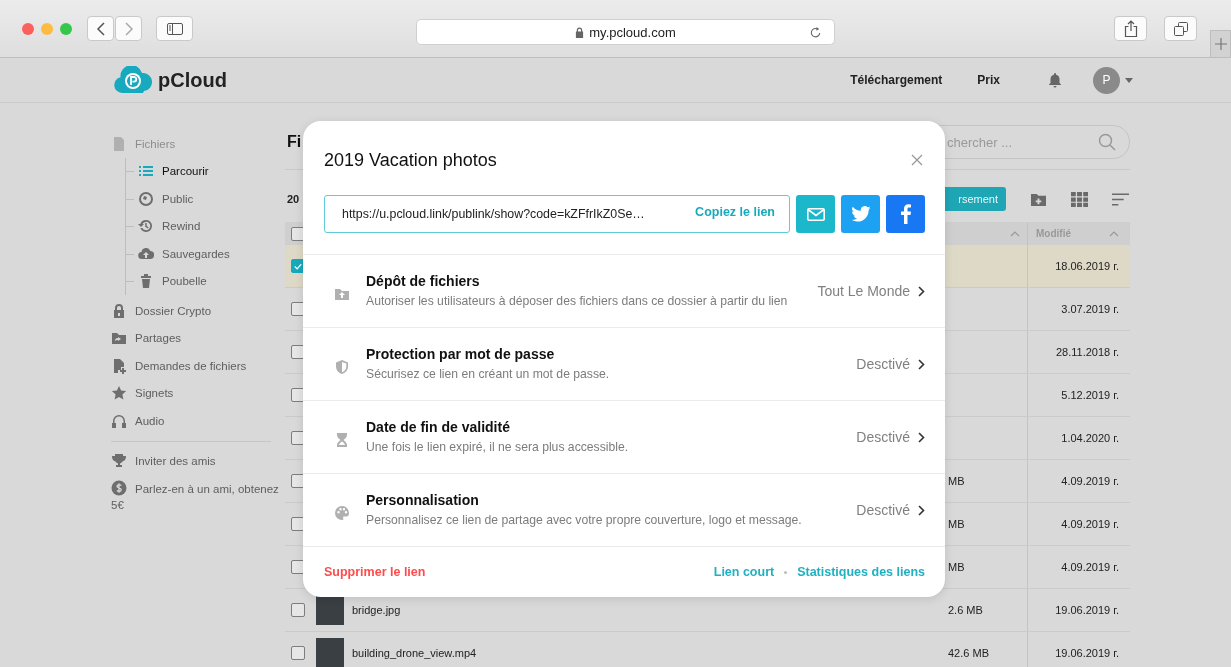 The image size is (1231, 667). Describe the element at coordinates (438, 427) in the screenshot. I see `setting-title: Date de fin de validité` at that location.